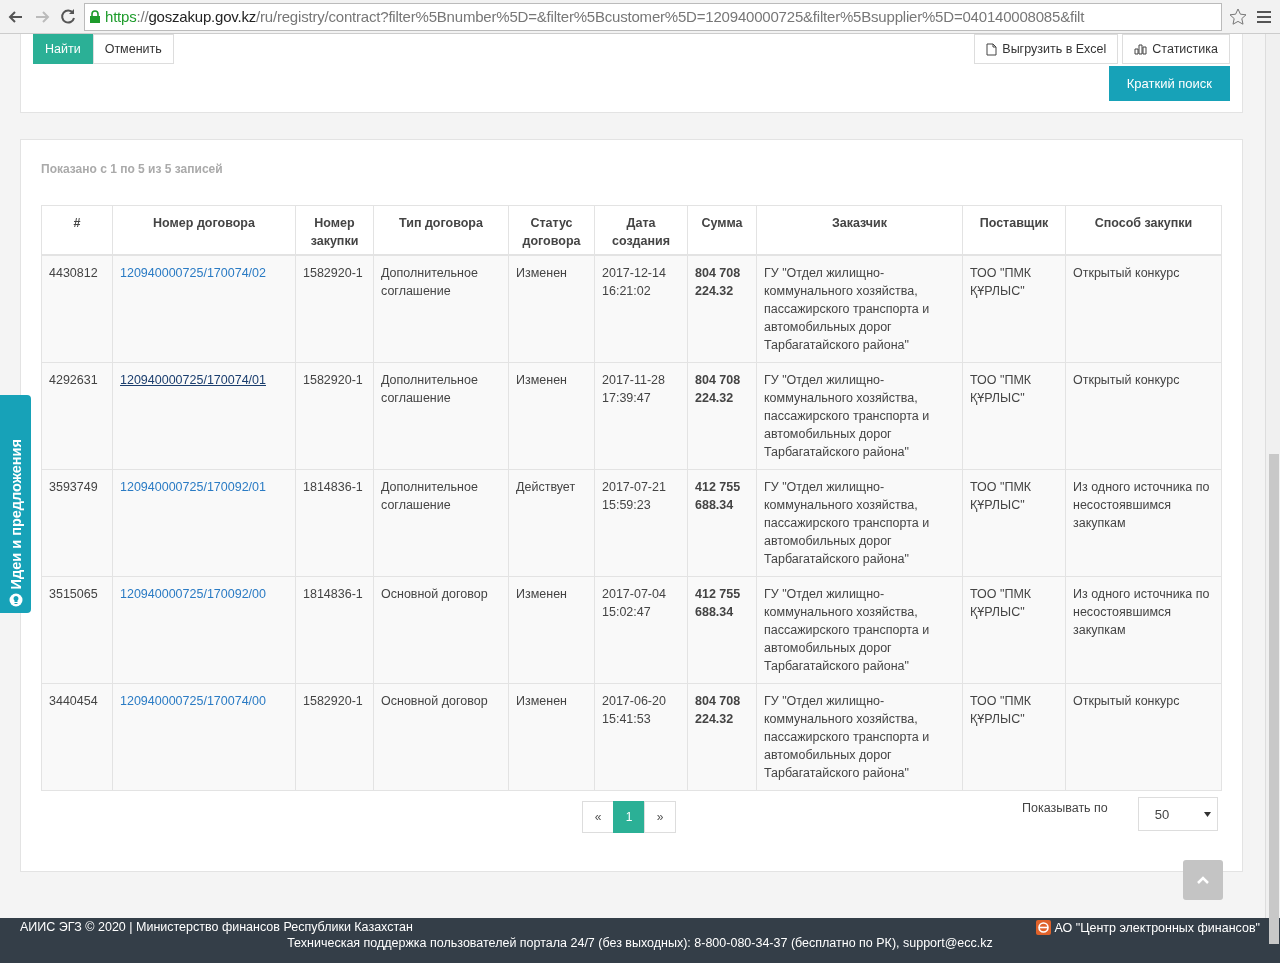  Describe the element at coordinates (193, 487) in the screenshot. I see `contract-link: 120940000725/170092/01` at that location.